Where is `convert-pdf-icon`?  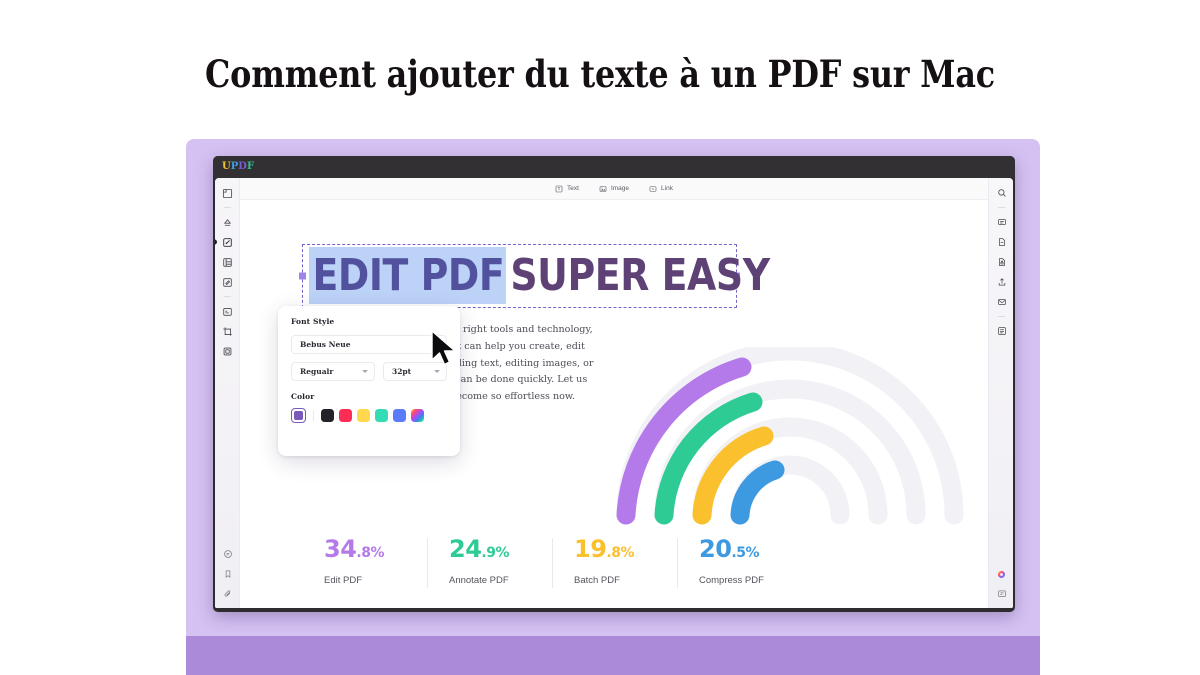 convert-pdf-icon is located at coordinates (1001, 242).